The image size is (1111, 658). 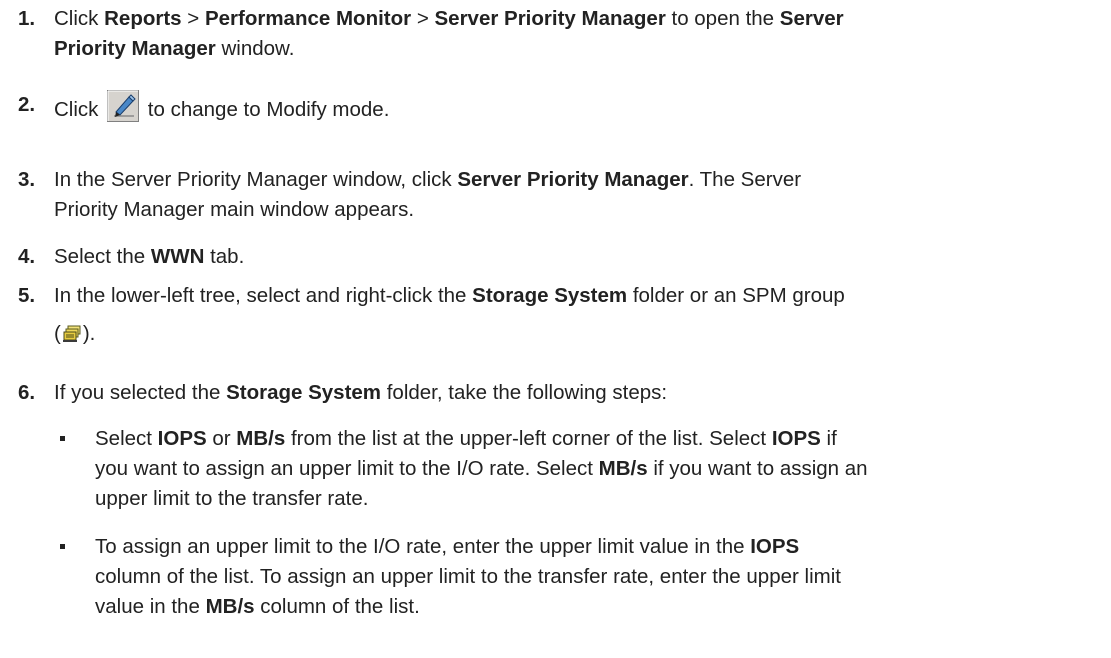 I want to click on text: tab., so click(x=224, y=256).